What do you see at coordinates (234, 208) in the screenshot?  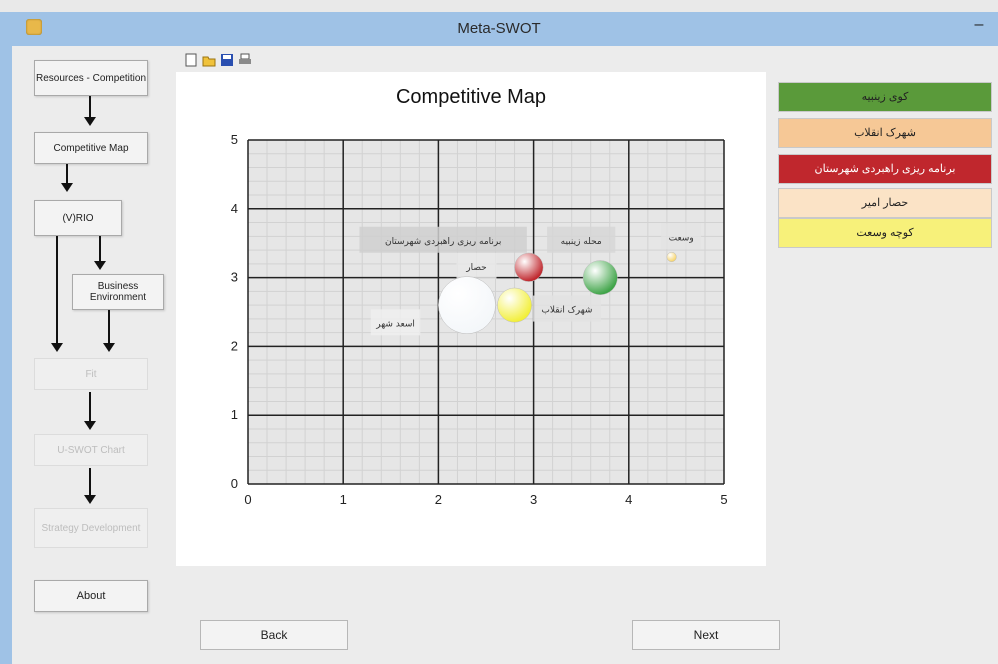 I see `y-tick-label: 4` at bounding box center [234, 208].